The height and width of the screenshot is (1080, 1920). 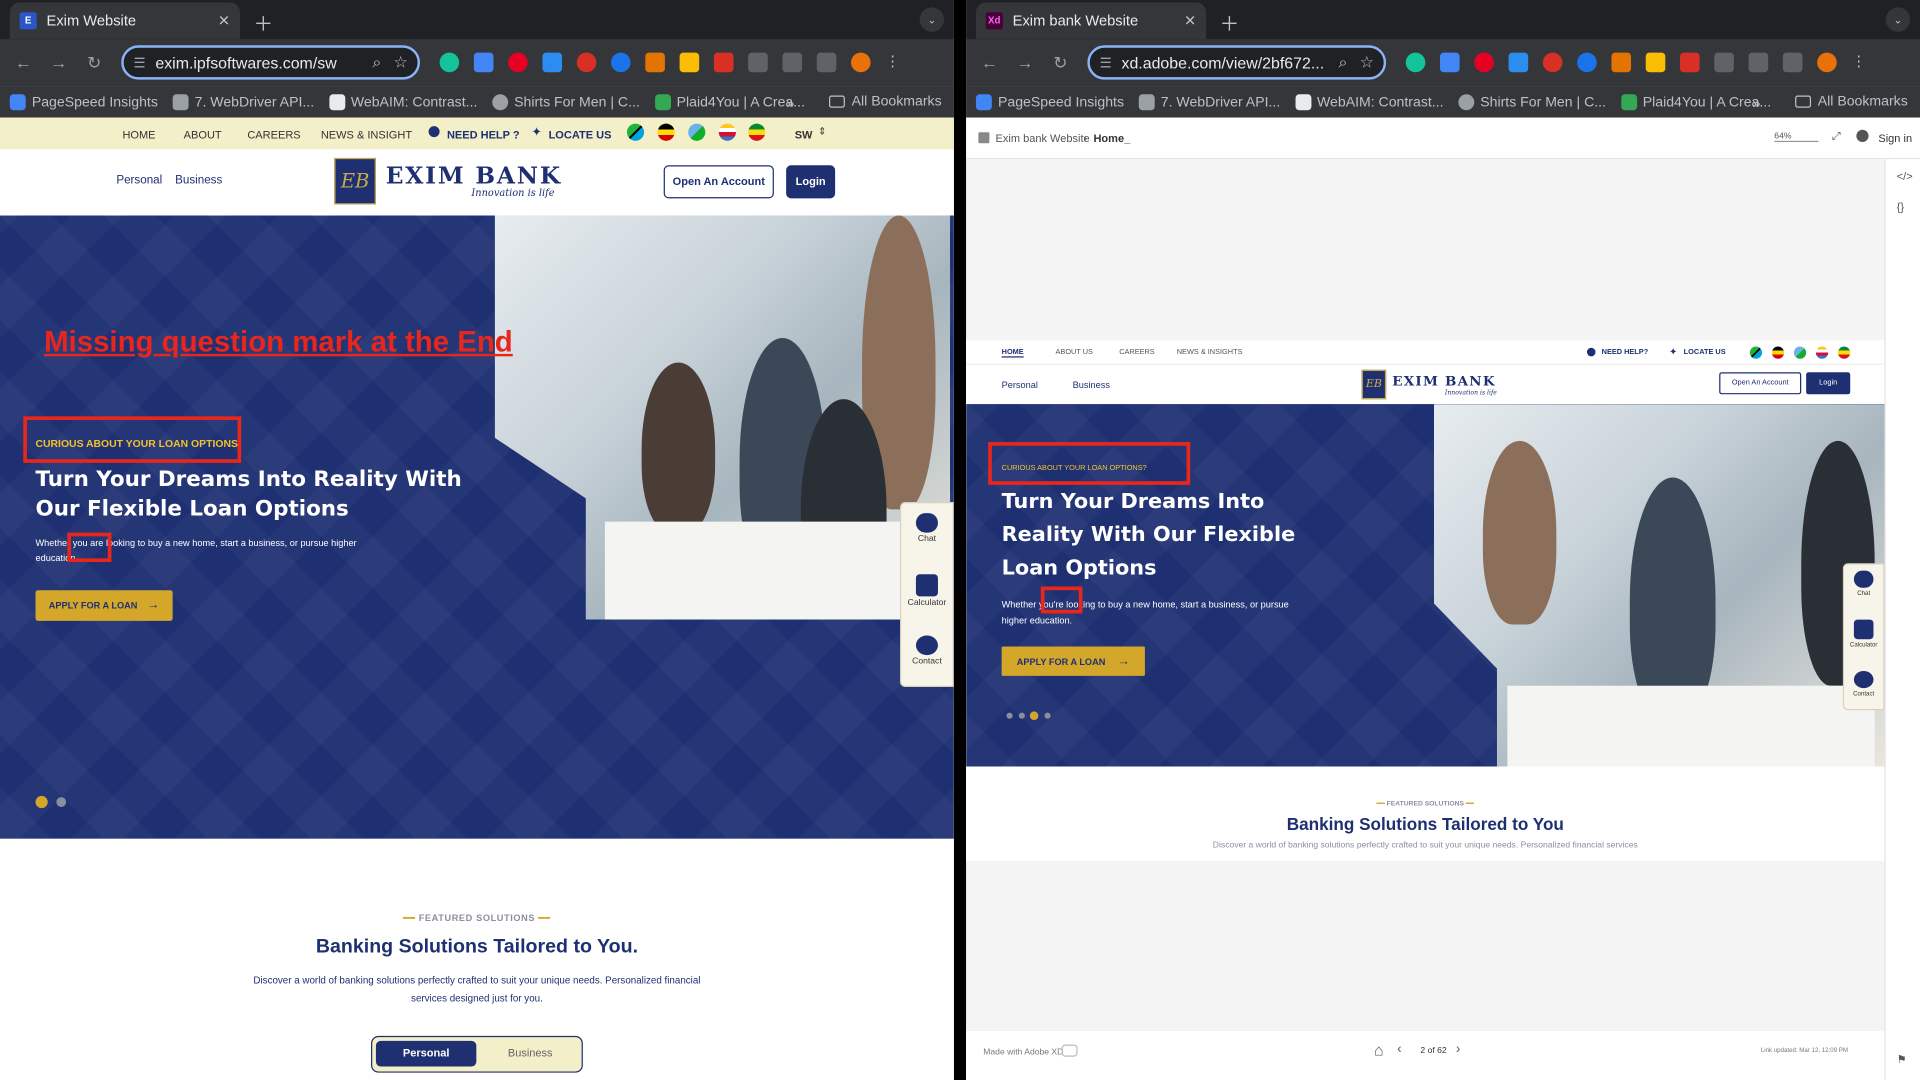 I want to click on nav-business: Business, so click(x=198, y=180).